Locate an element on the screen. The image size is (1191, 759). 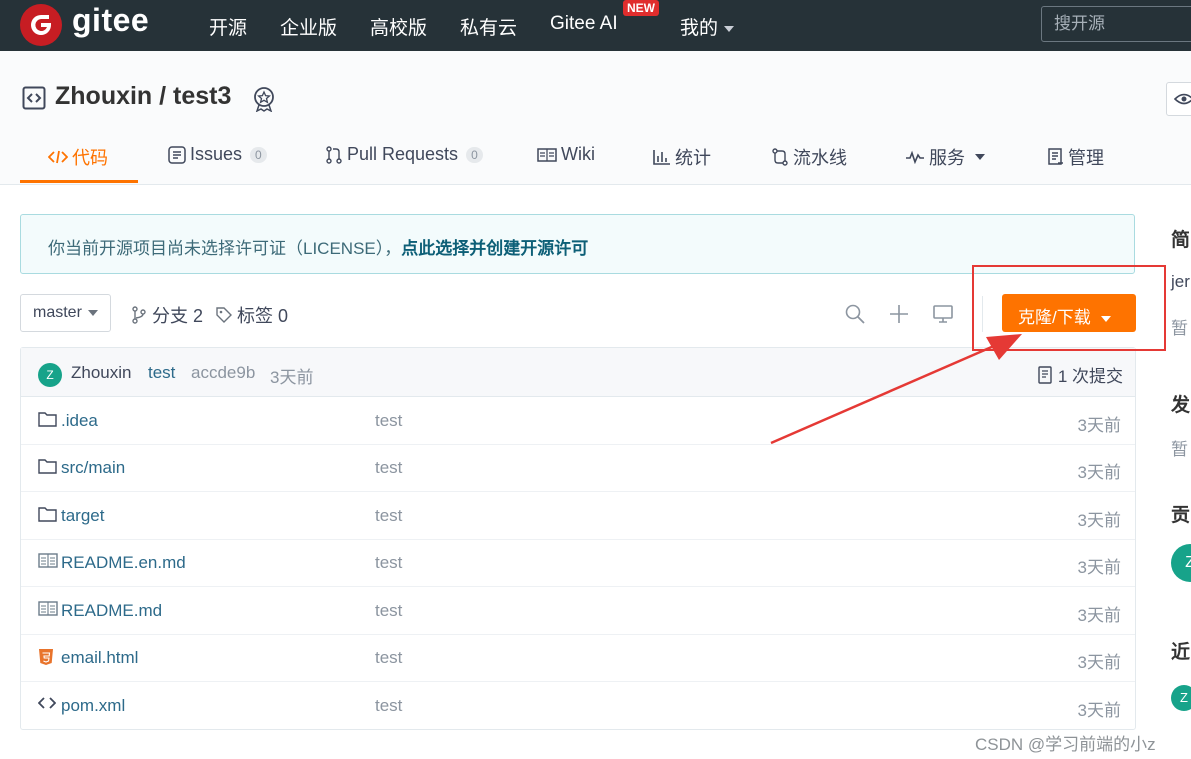
tab-services: 服务 is located at coordinates (945, 157).